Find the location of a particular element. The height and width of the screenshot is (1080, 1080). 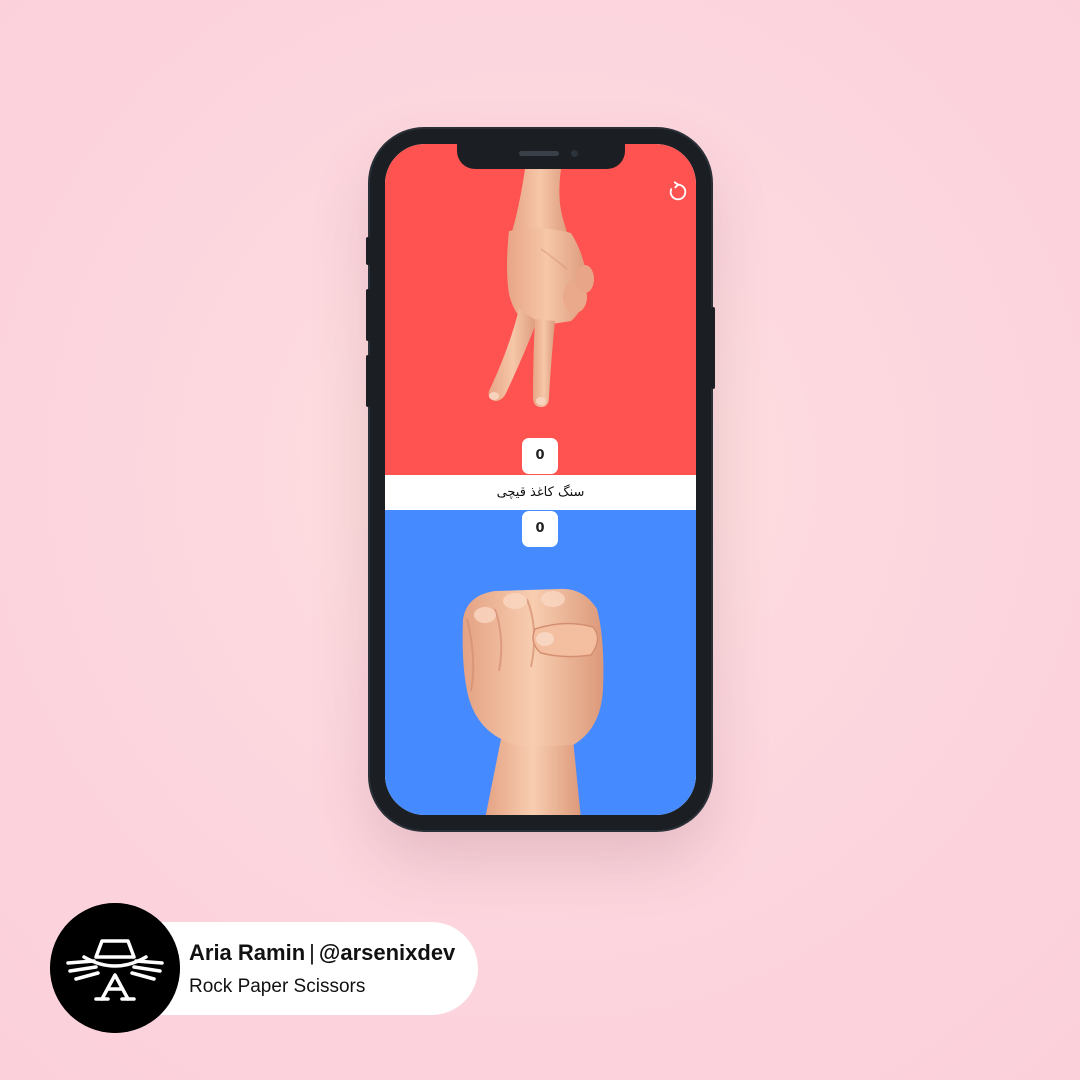

opponent-score: 0 is located at coordinates (540, 456).